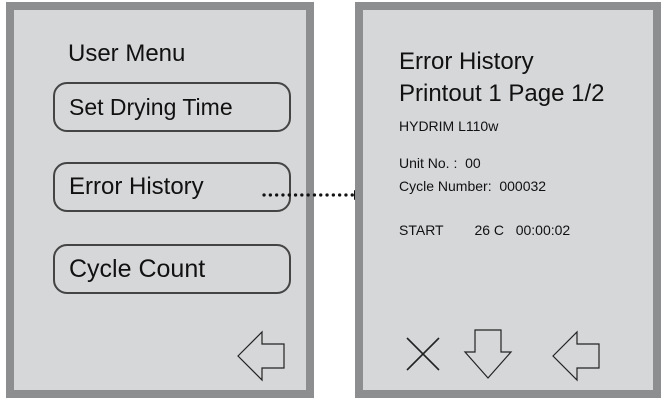  What do you see at coordinates (449, 126) in the screenshot?
I see `model-name: HYDRIM L110w` at bounding box center [449, 126].